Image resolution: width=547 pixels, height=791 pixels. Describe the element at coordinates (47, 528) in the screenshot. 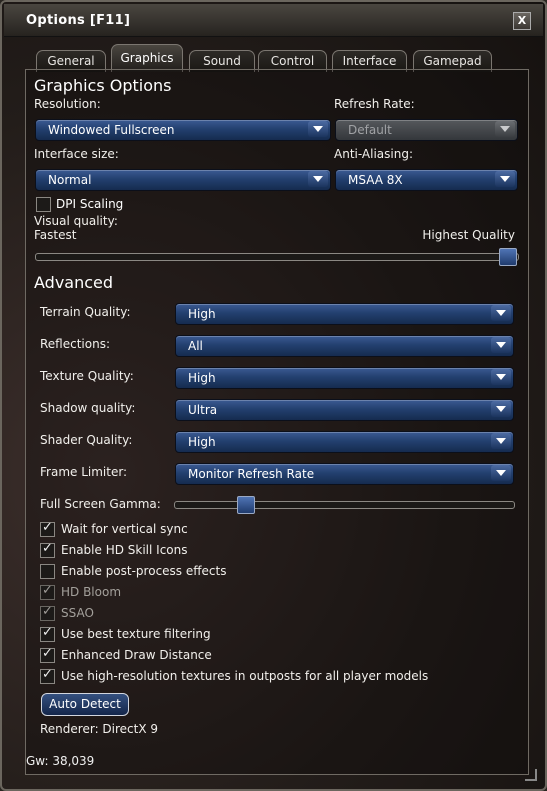

I see `vsync-checkbox` at that location.